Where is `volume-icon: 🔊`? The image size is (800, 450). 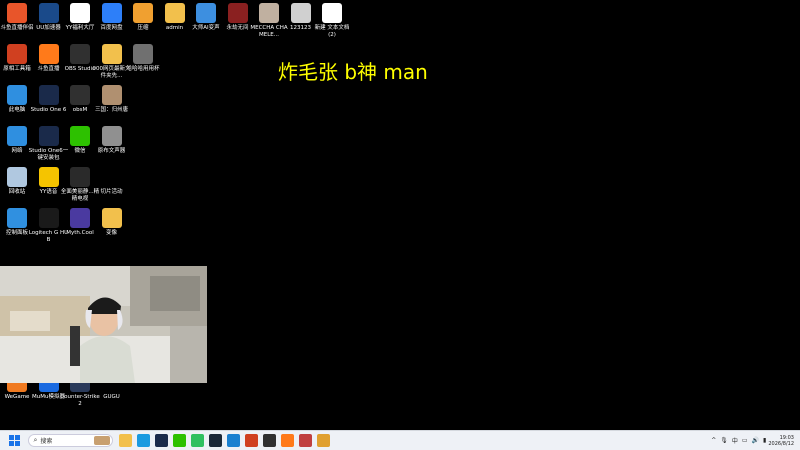 volume-icon: 🔊 is located at coordinates (755, 440).